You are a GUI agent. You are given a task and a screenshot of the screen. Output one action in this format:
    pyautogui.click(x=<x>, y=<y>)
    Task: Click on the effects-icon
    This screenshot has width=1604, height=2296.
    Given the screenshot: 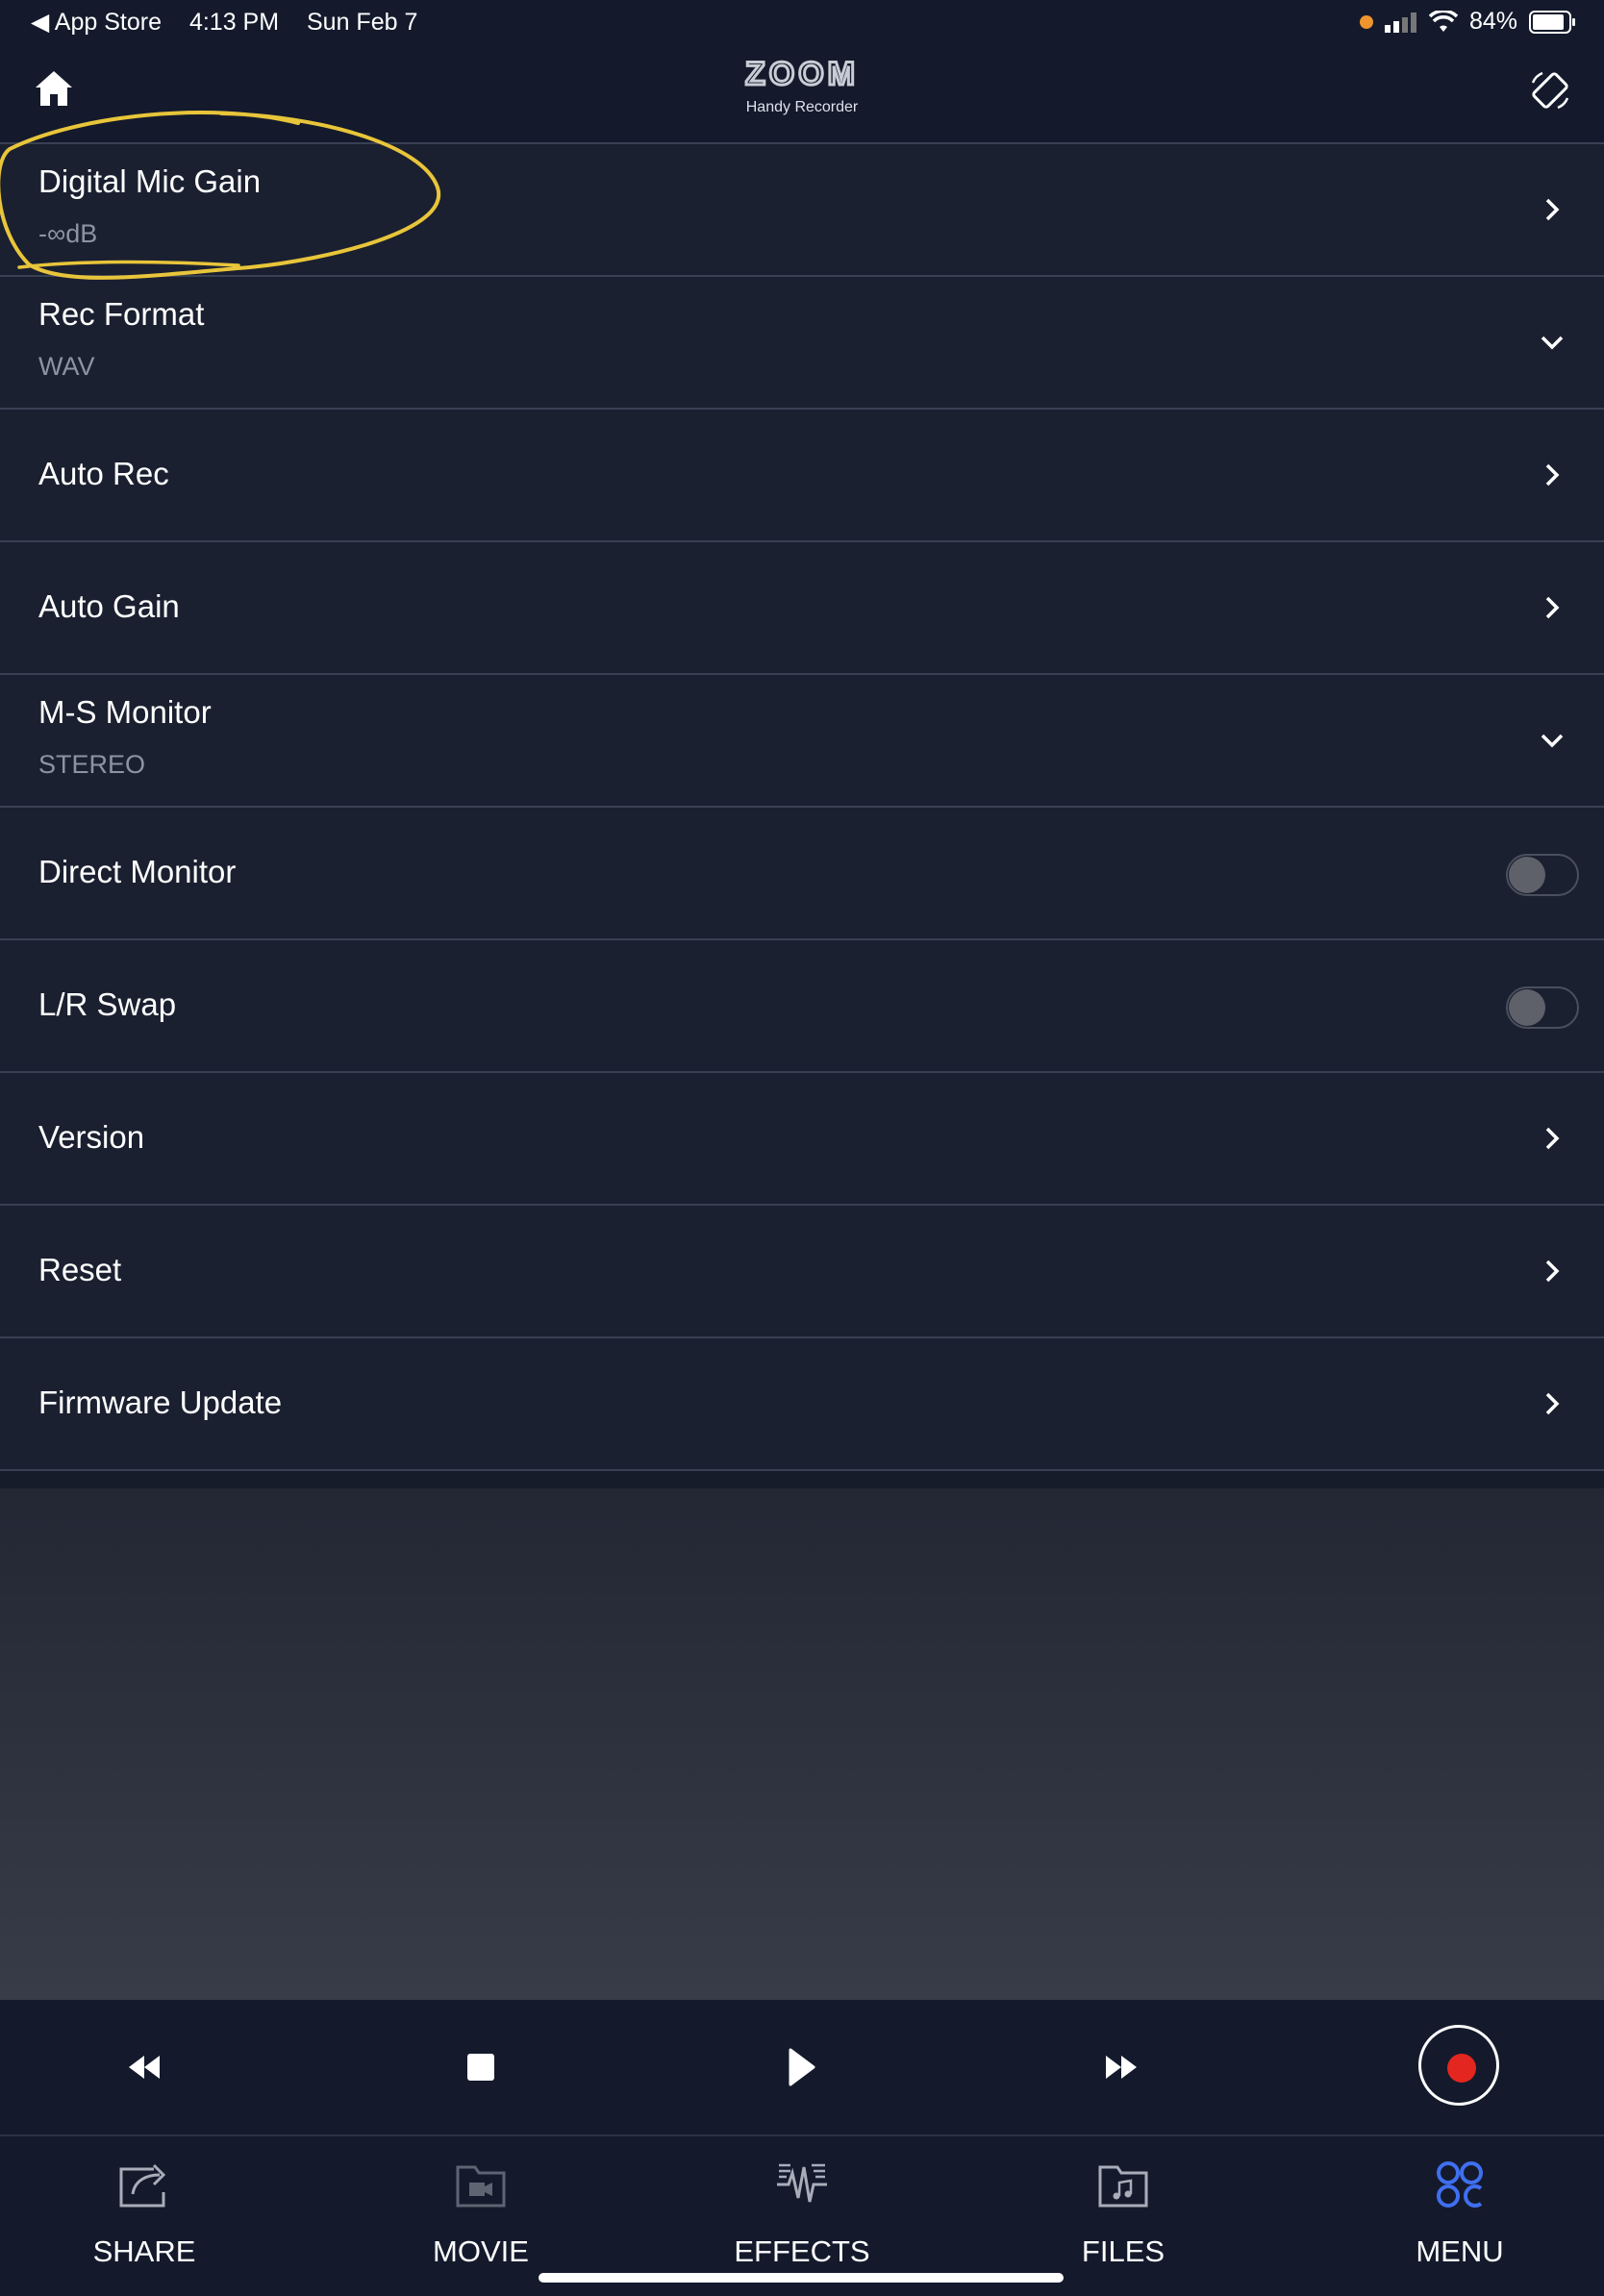 What is the action you would take?
    pyautogui.click(x=802, y=2183)
    